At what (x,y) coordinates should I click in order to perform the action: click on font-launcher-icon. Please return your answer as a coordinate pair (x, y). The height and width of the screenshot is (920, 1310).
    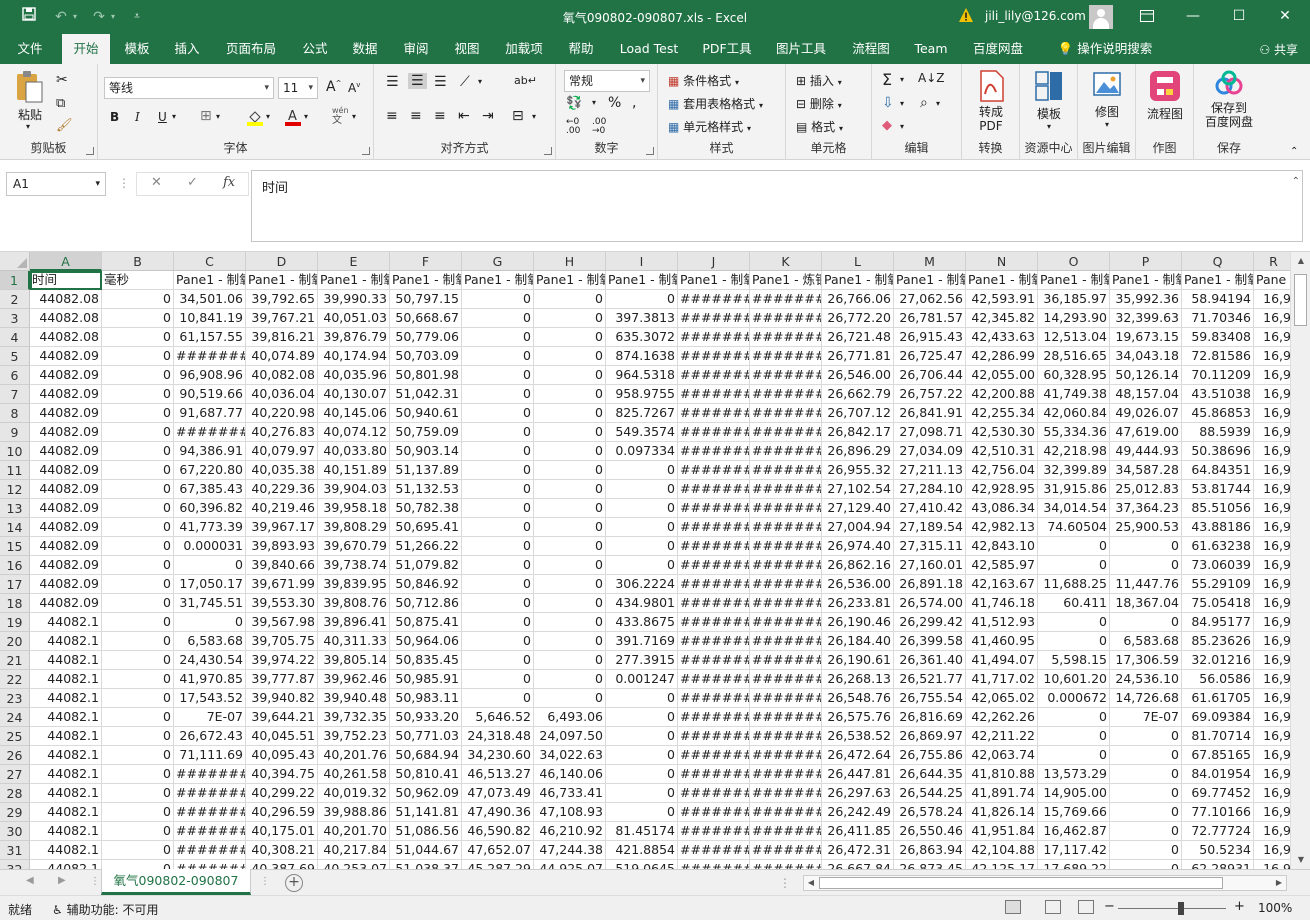
    Looking at the image, I should click on (366, 151).